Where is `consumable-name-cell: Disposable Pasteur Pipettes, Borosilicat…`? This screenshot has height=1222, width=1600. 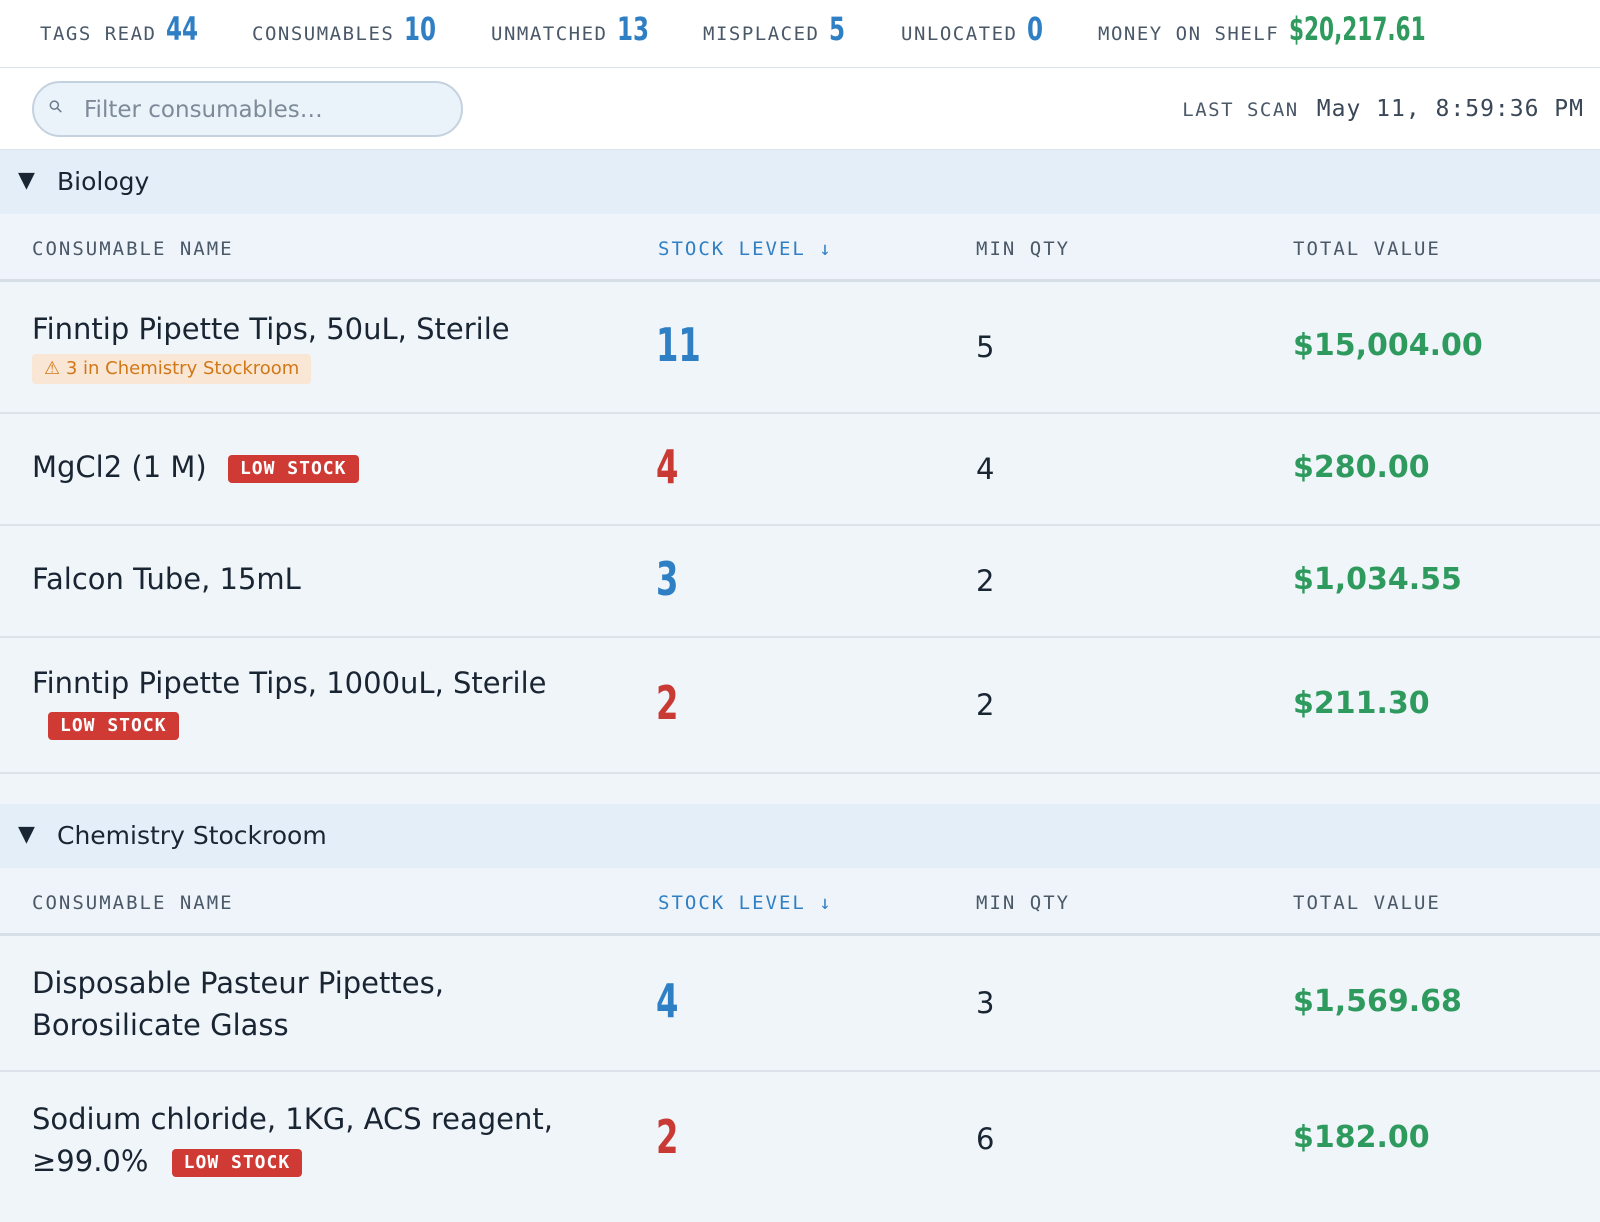
consumable-name-cell: Disposable Pasteur Pipettes, Borosilicat… is located at coordinates (238, 1004).